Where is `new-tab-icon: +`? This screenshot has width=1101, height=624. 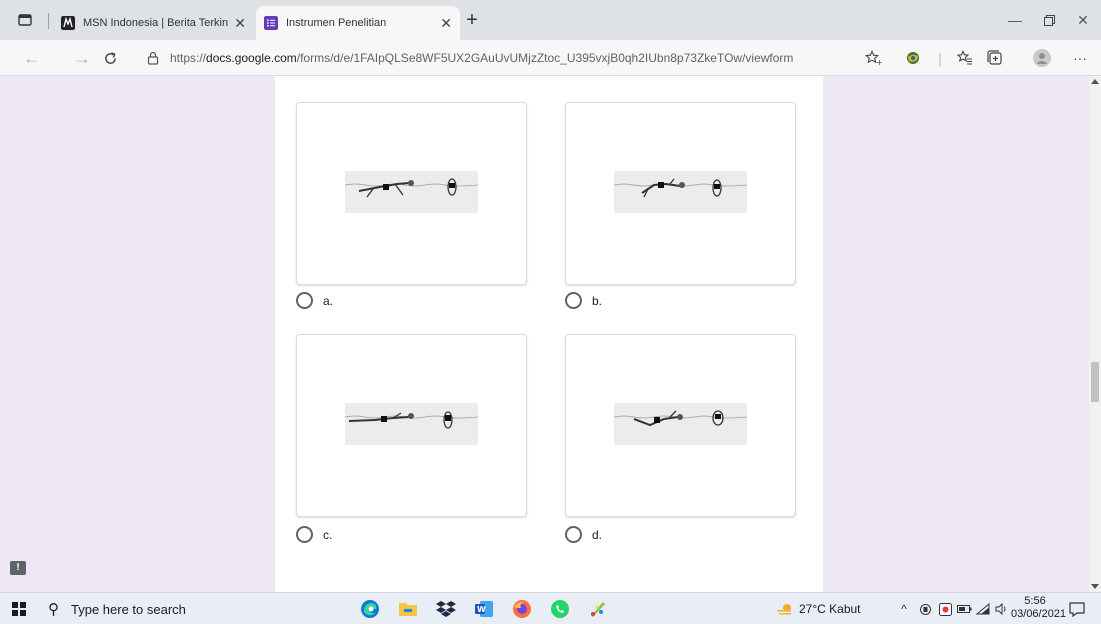
new-tab-icon: + is located at coordinates (472, 21).